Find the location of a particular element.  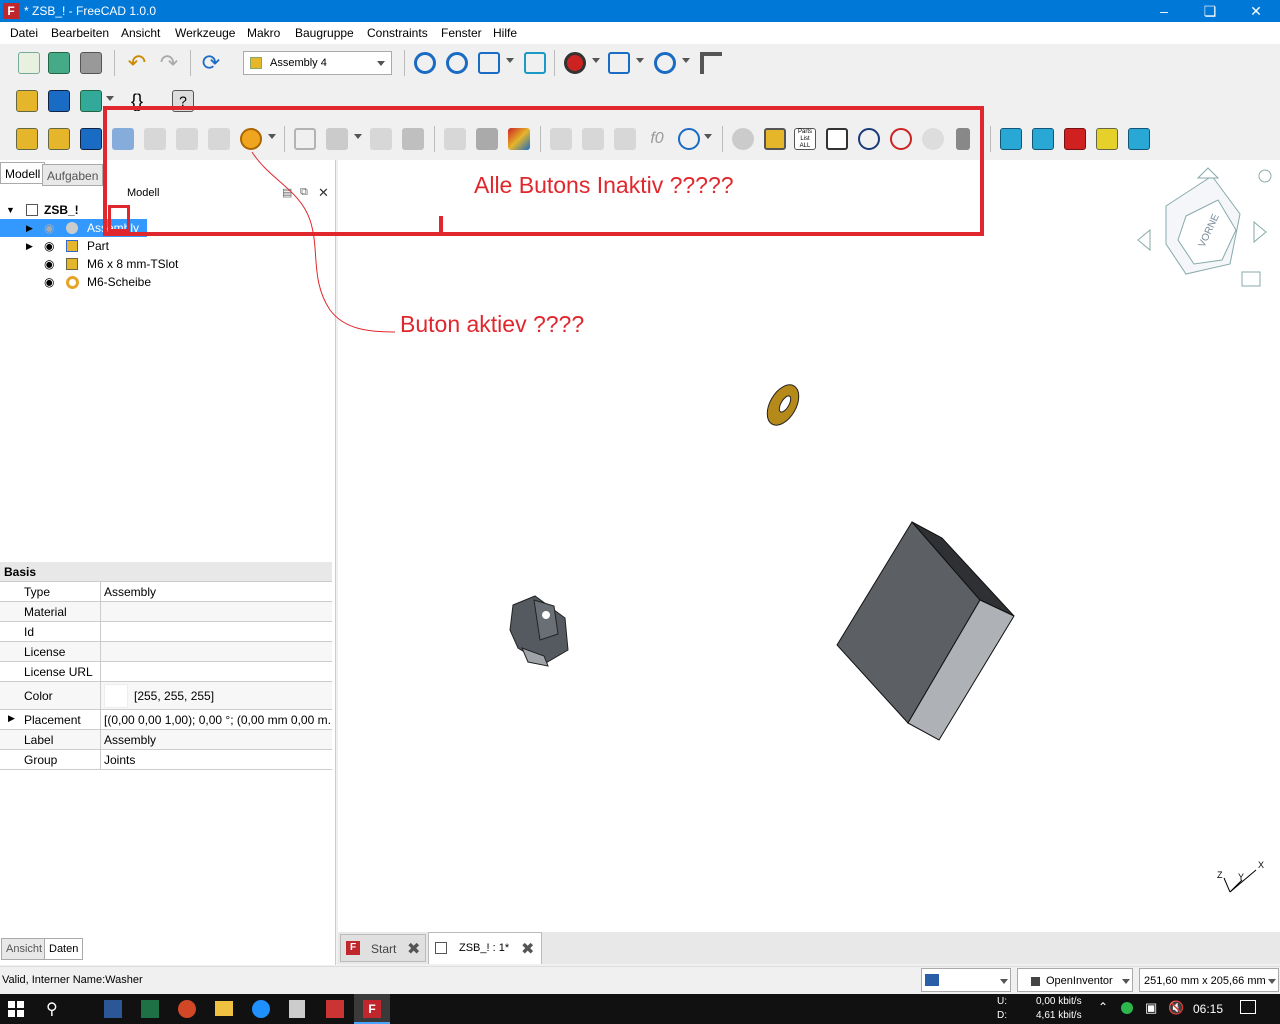

property-row-license-url: License URL is located at coordinates (166, 672).